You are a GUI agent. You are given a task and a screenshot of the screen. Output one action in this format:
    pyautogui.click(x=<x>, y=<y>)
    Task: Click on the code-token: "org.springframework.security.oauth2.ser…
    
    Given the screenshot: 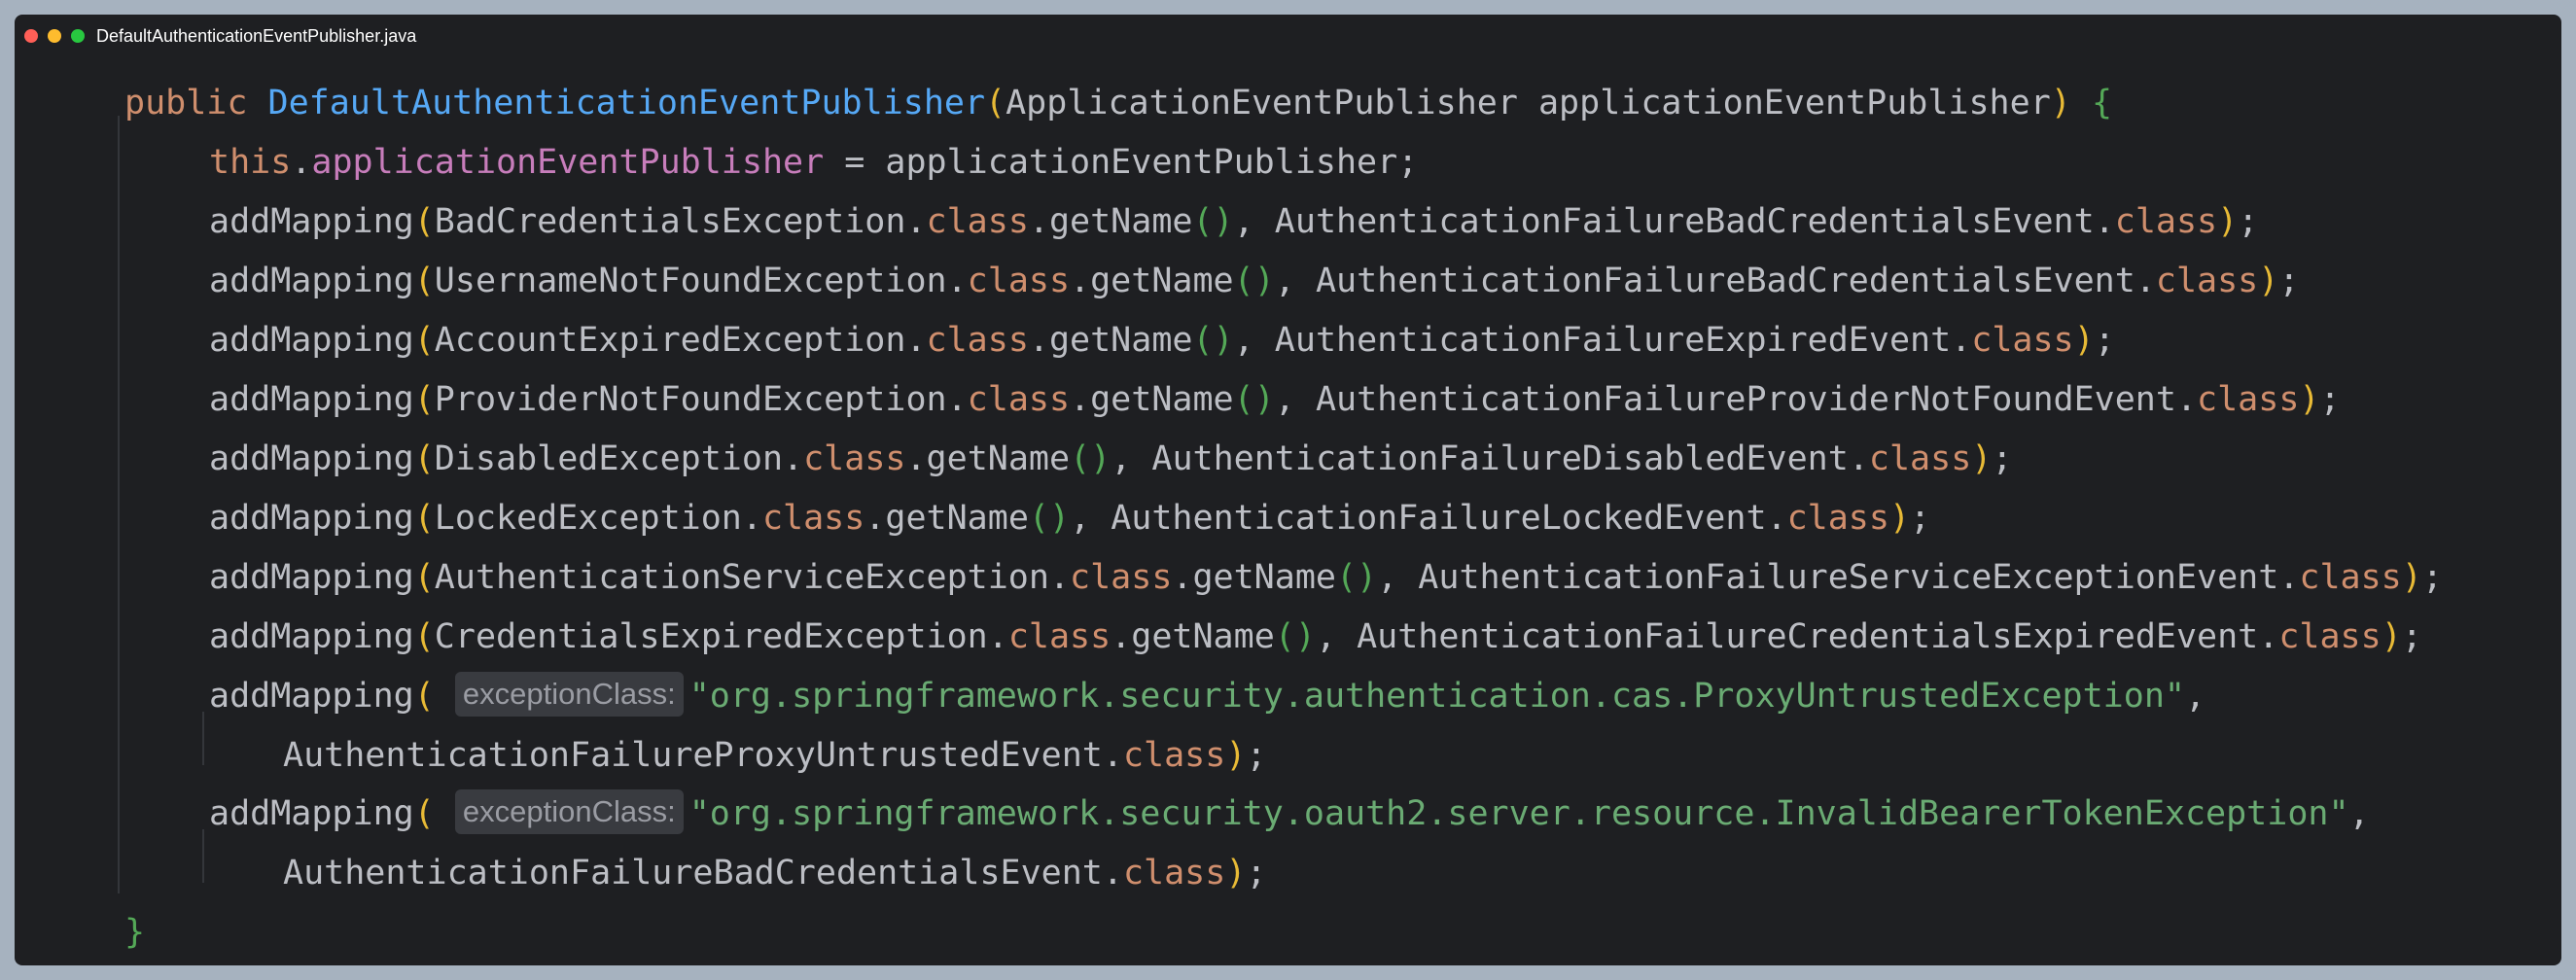 What is the action you would take?
    pyautogui.click(x=1519, y=813)
    